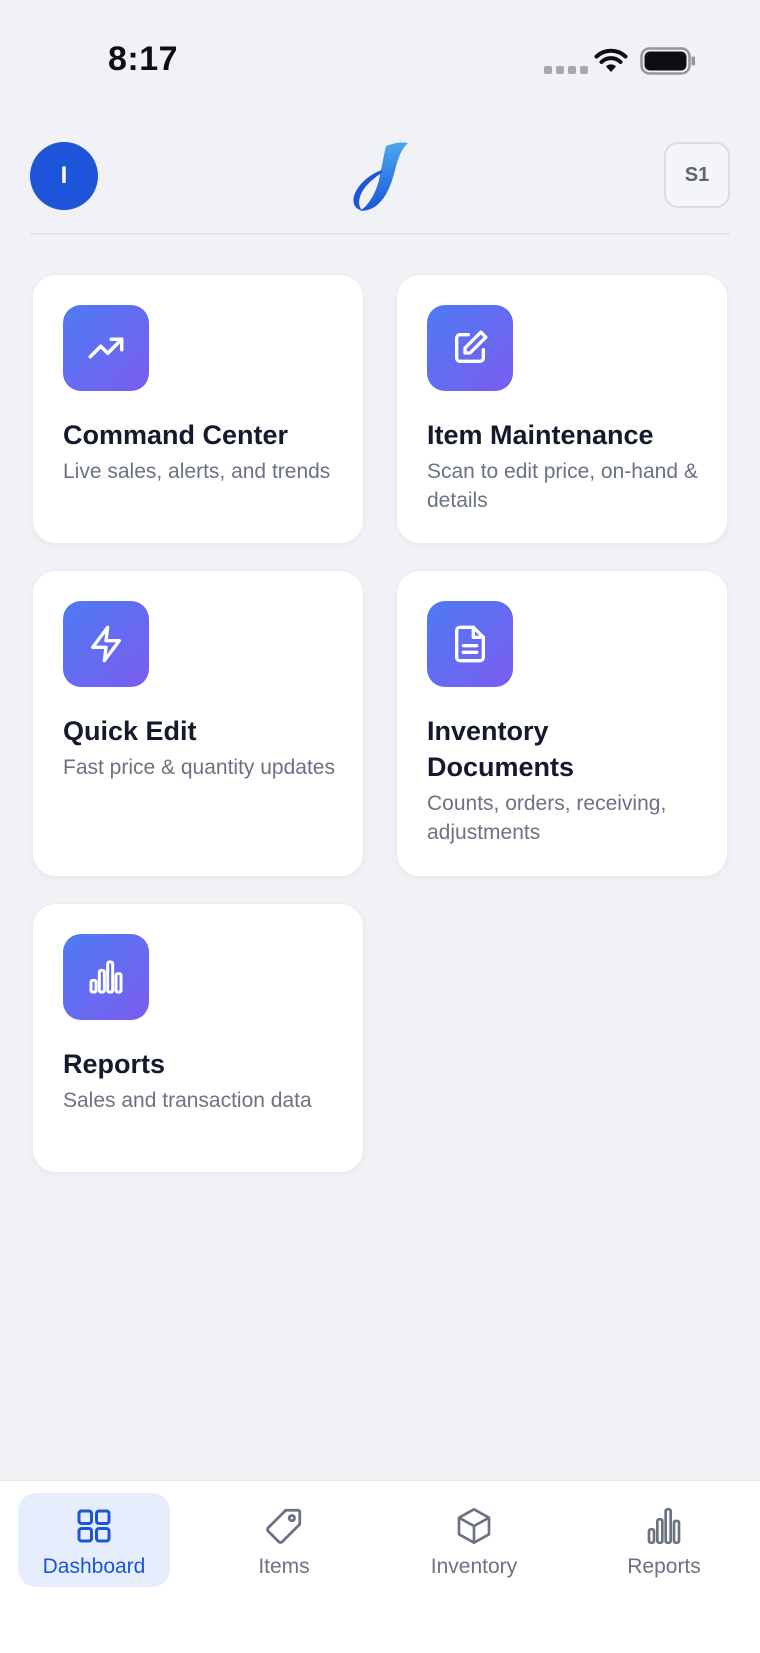 Image resolution: width=760 pixels, height=1653 pixels. I want to click on battery-icon, so click(667, 61).